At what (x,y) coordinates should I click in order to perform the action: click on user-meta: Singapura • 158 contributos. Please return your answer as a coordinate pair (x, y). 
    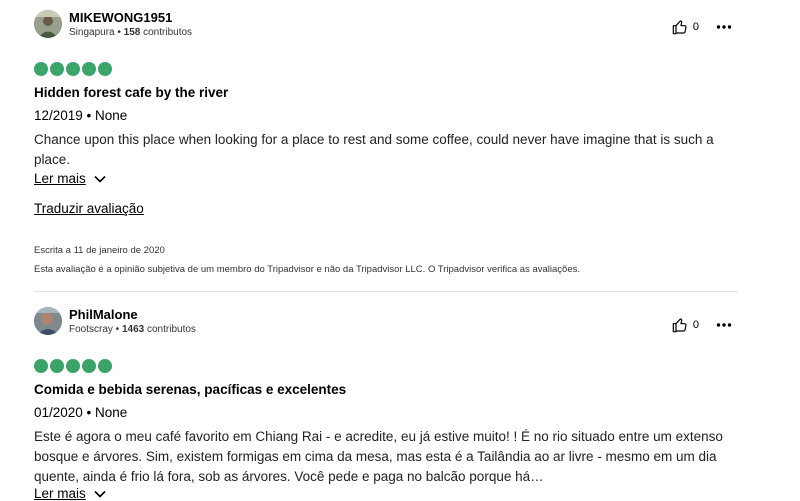
    Looking at the image, I should click on (131, 32).